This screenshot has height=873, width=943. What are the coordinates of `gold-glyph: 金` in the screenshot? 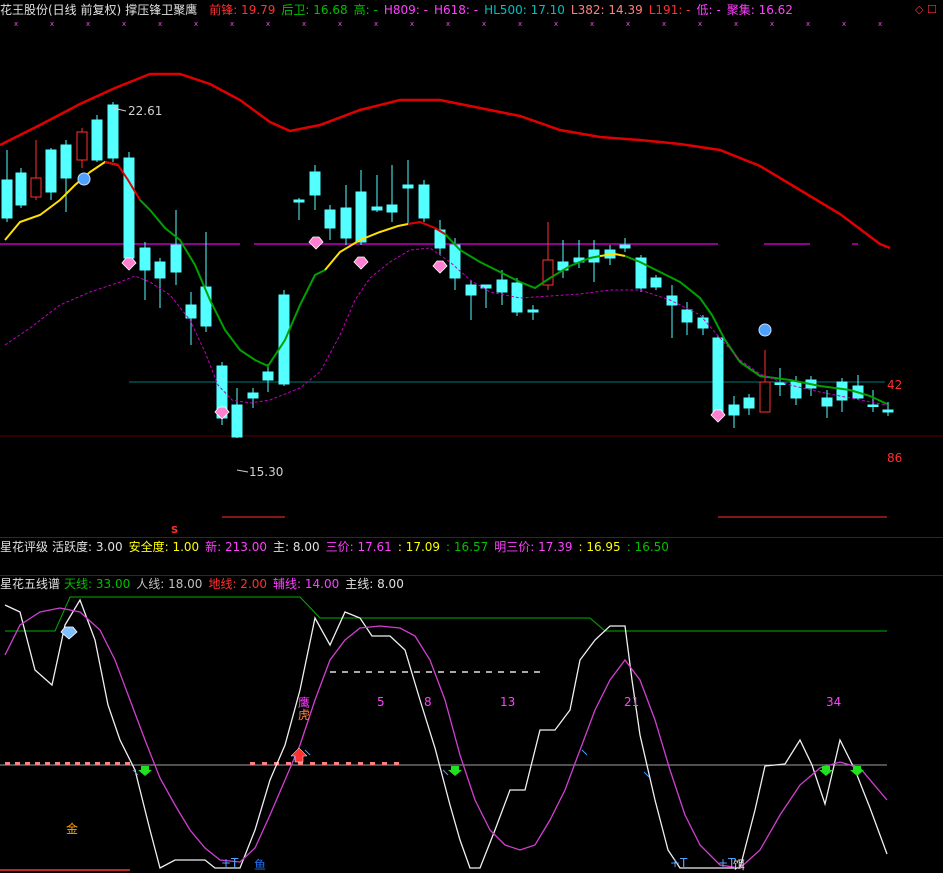 It's located at (72, 829).